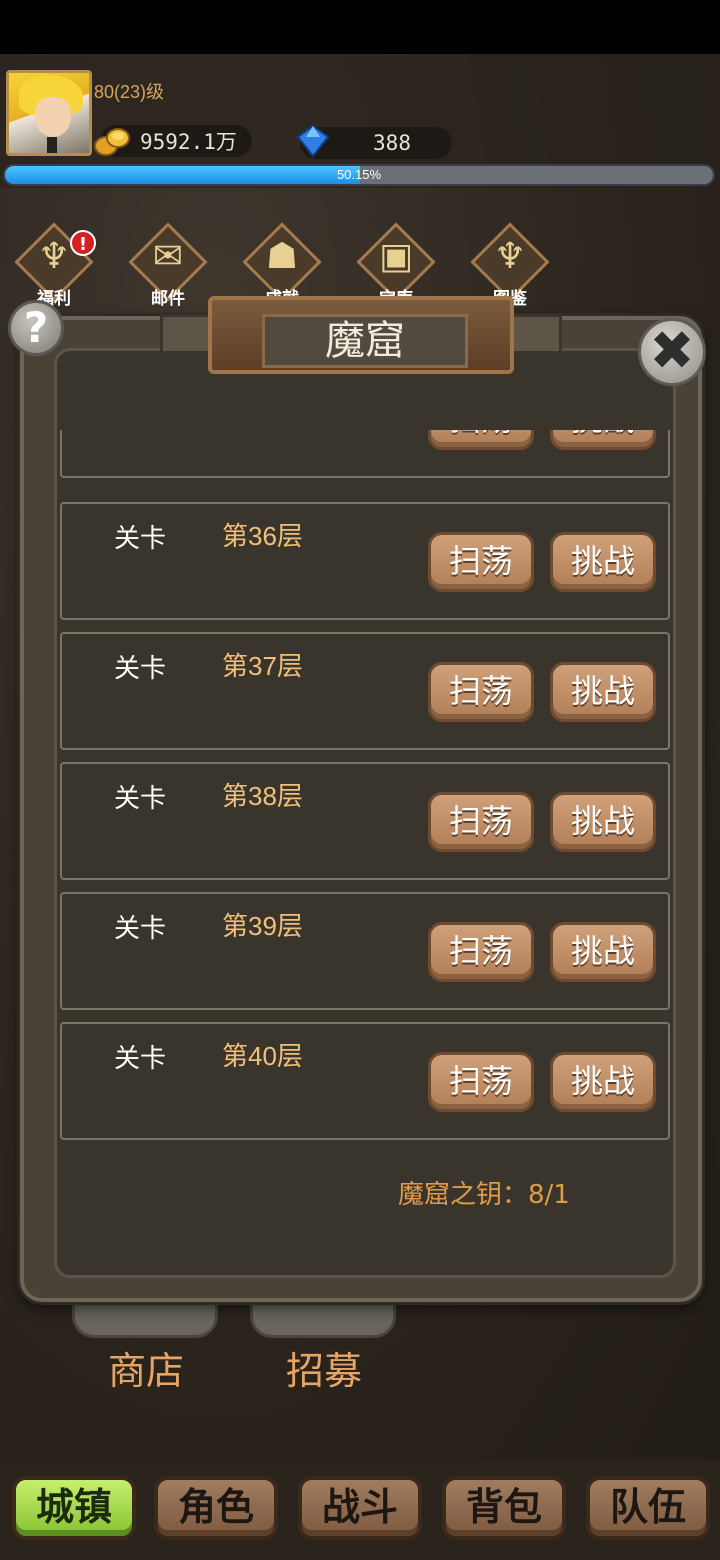 The image size is (720, 1560). I want to click on gold-amount: 9592.1万, so click(188, 142).